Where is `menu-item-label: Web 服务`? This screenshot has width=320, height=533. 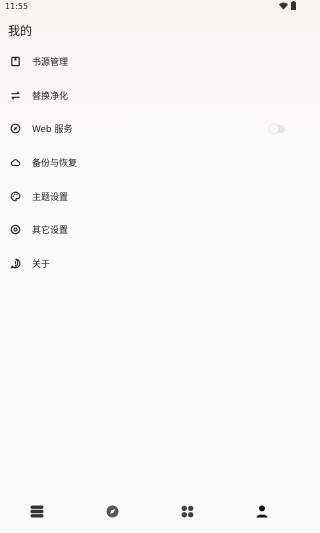
menu-item-label: Web 服务 is located at coordinates (52, 130).